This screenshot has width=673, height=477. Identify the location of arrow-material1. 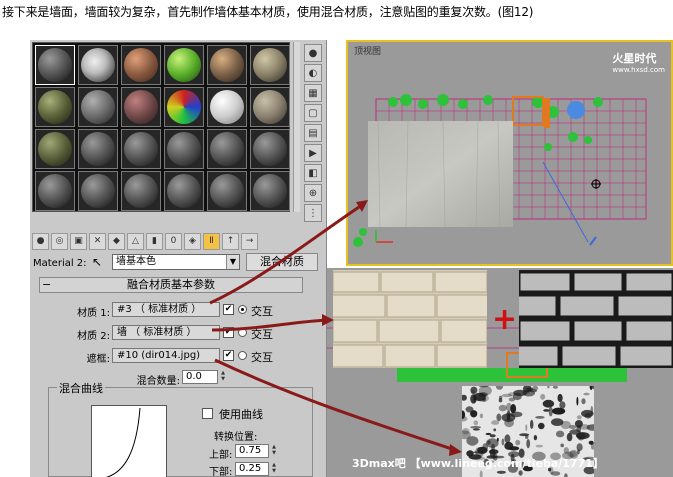
(286, 254).